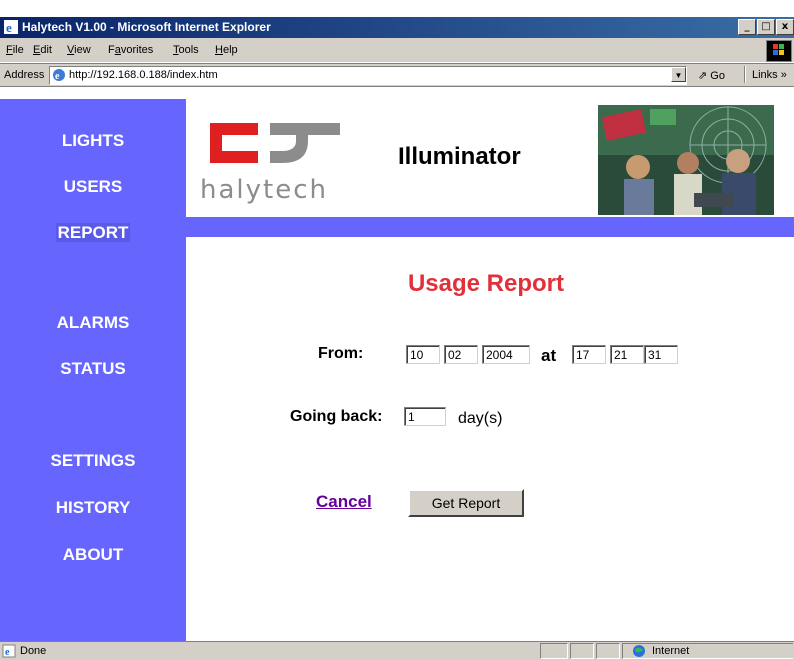  I want to click on go-arrow-icon: ⇗, so click(703, 76).